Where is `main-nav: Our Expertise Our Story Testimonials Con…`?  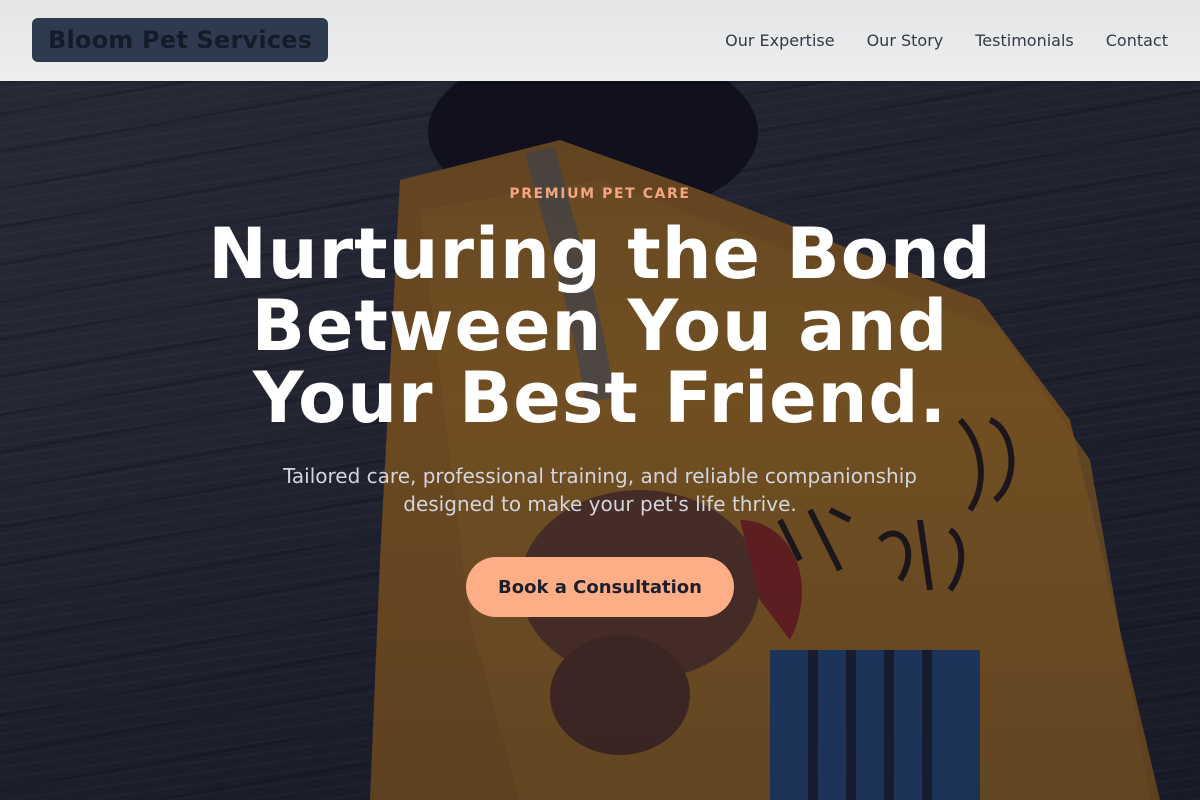 main-nav: Our Expertise Our Story Testimonials Con… is located at coordinates (946, 40).